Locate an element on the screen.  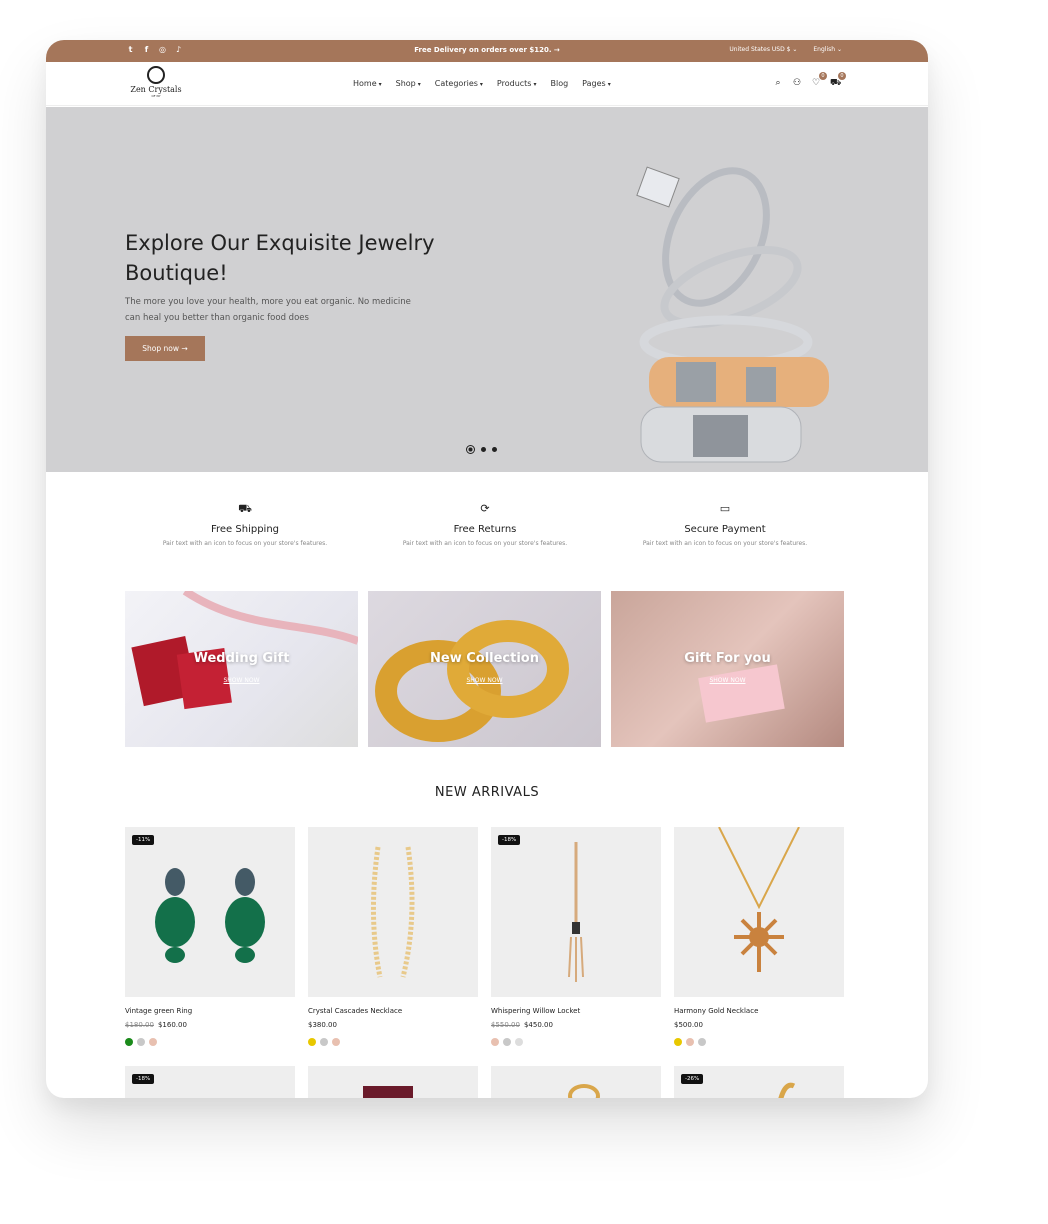
old-price: $180.00 is located at coordinates (139, 1025).